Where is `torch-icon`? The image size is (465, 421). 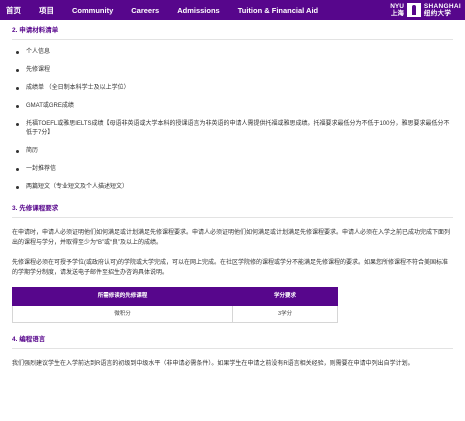 torch-icon is located at coordinates (413, 10).